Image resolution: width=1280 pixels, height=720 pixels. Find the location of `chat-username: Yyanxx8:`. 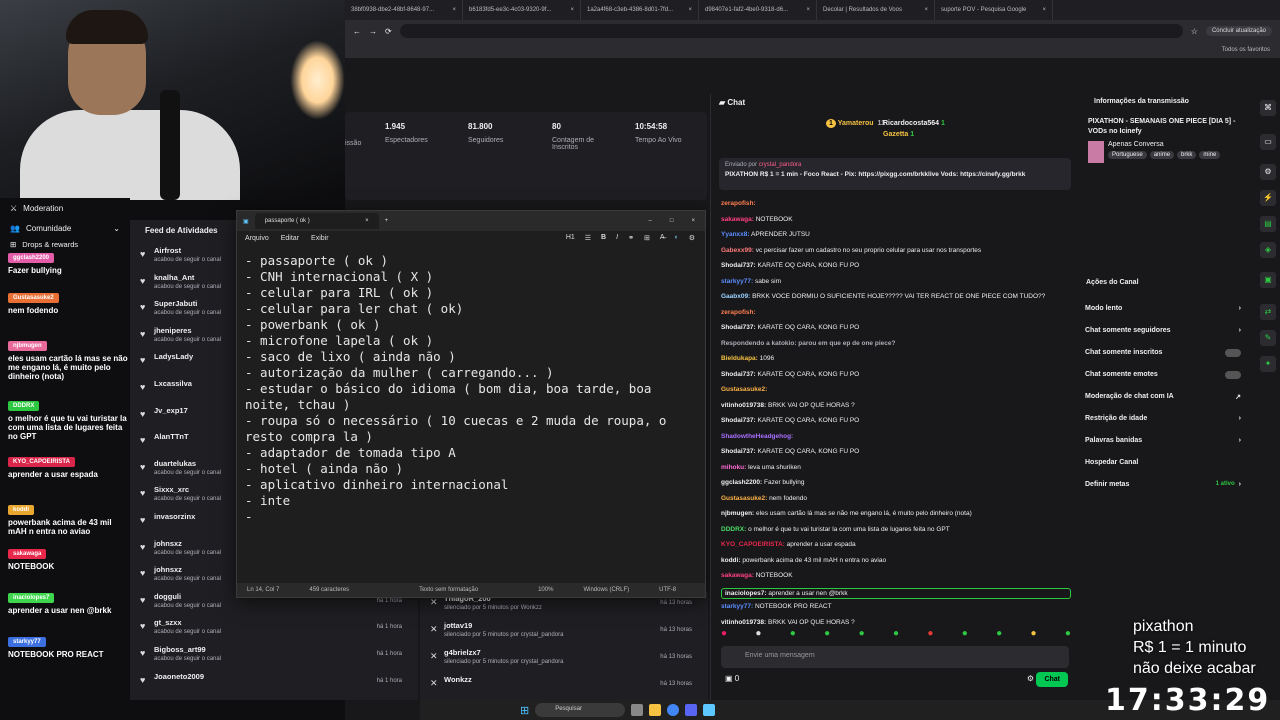

chat-username: Yyanxx8: is located at coordinates (735, 234).